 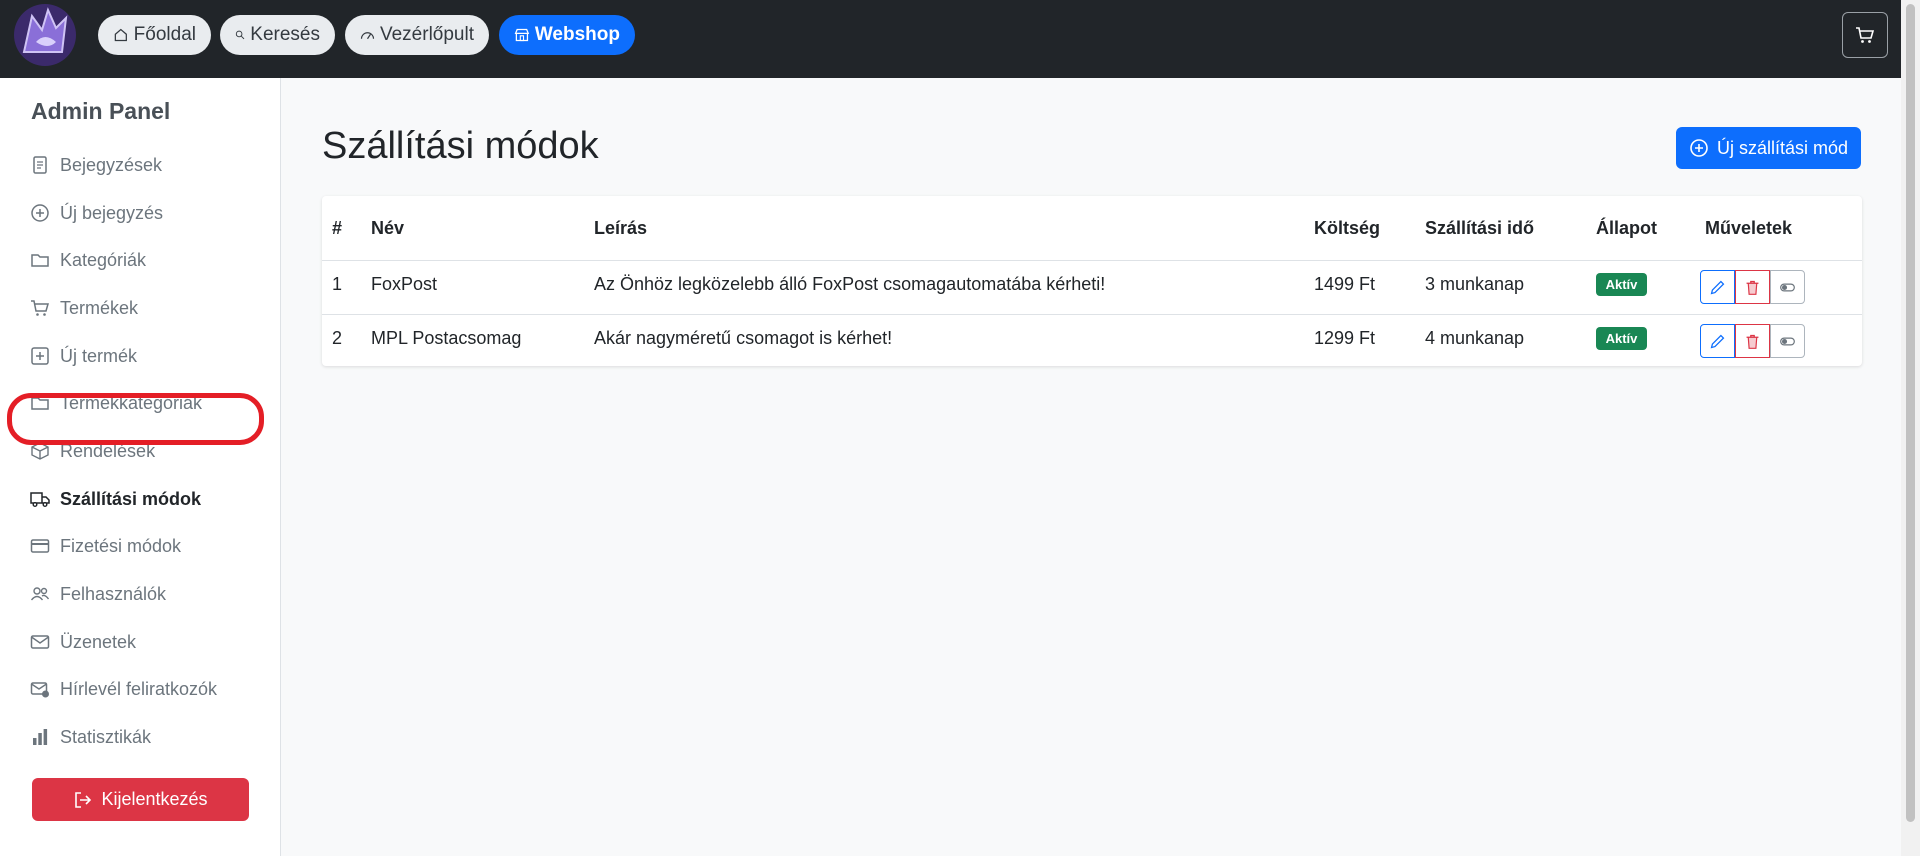 What do you see at coordinates (40, 260) in the screenshot?
I see `folder-icon` at bounding box center [40, 260].